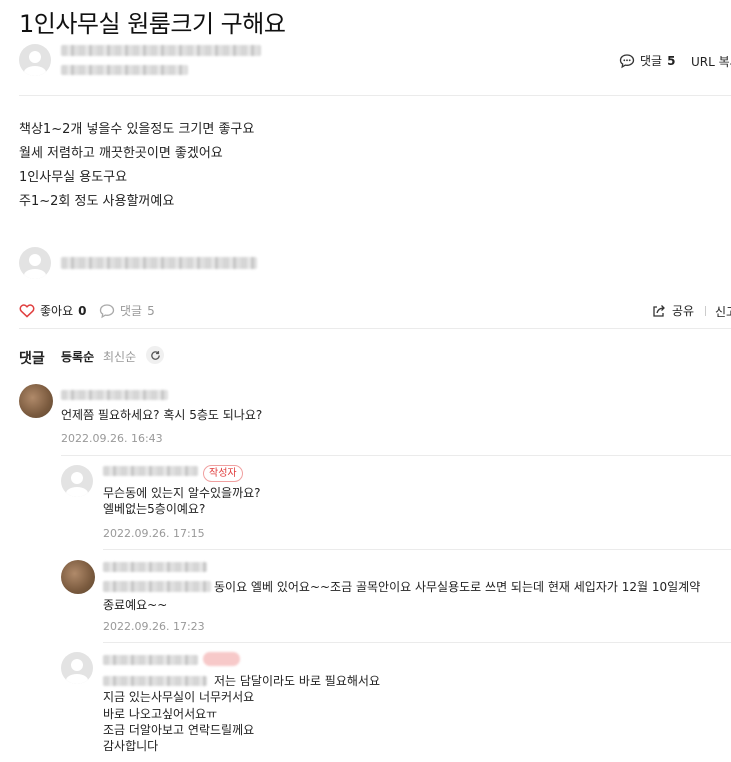 Image resolution: width=731 pixels, height=762 pixels. I want to click on like-label: 좋아요, so click(57, 311).